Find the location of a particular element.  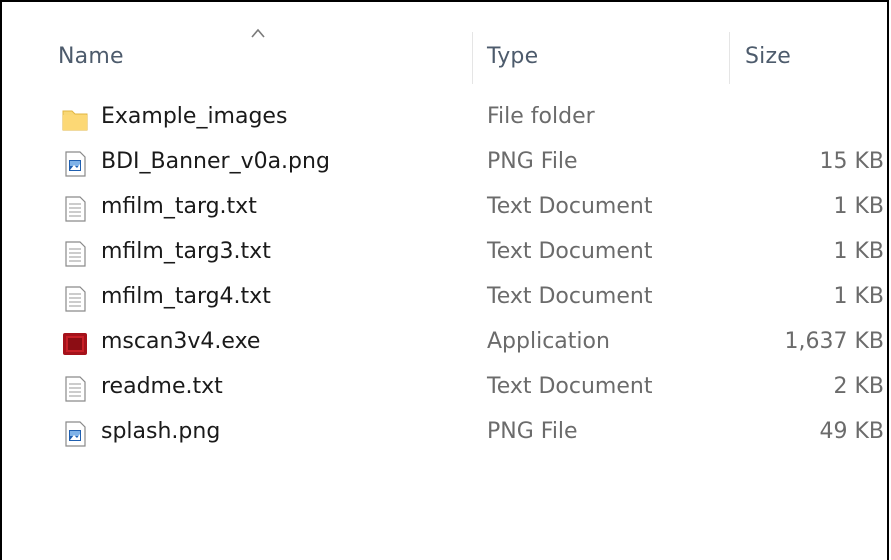

file-name: mfilm_targ.txt is located at coordinates (179, 206).